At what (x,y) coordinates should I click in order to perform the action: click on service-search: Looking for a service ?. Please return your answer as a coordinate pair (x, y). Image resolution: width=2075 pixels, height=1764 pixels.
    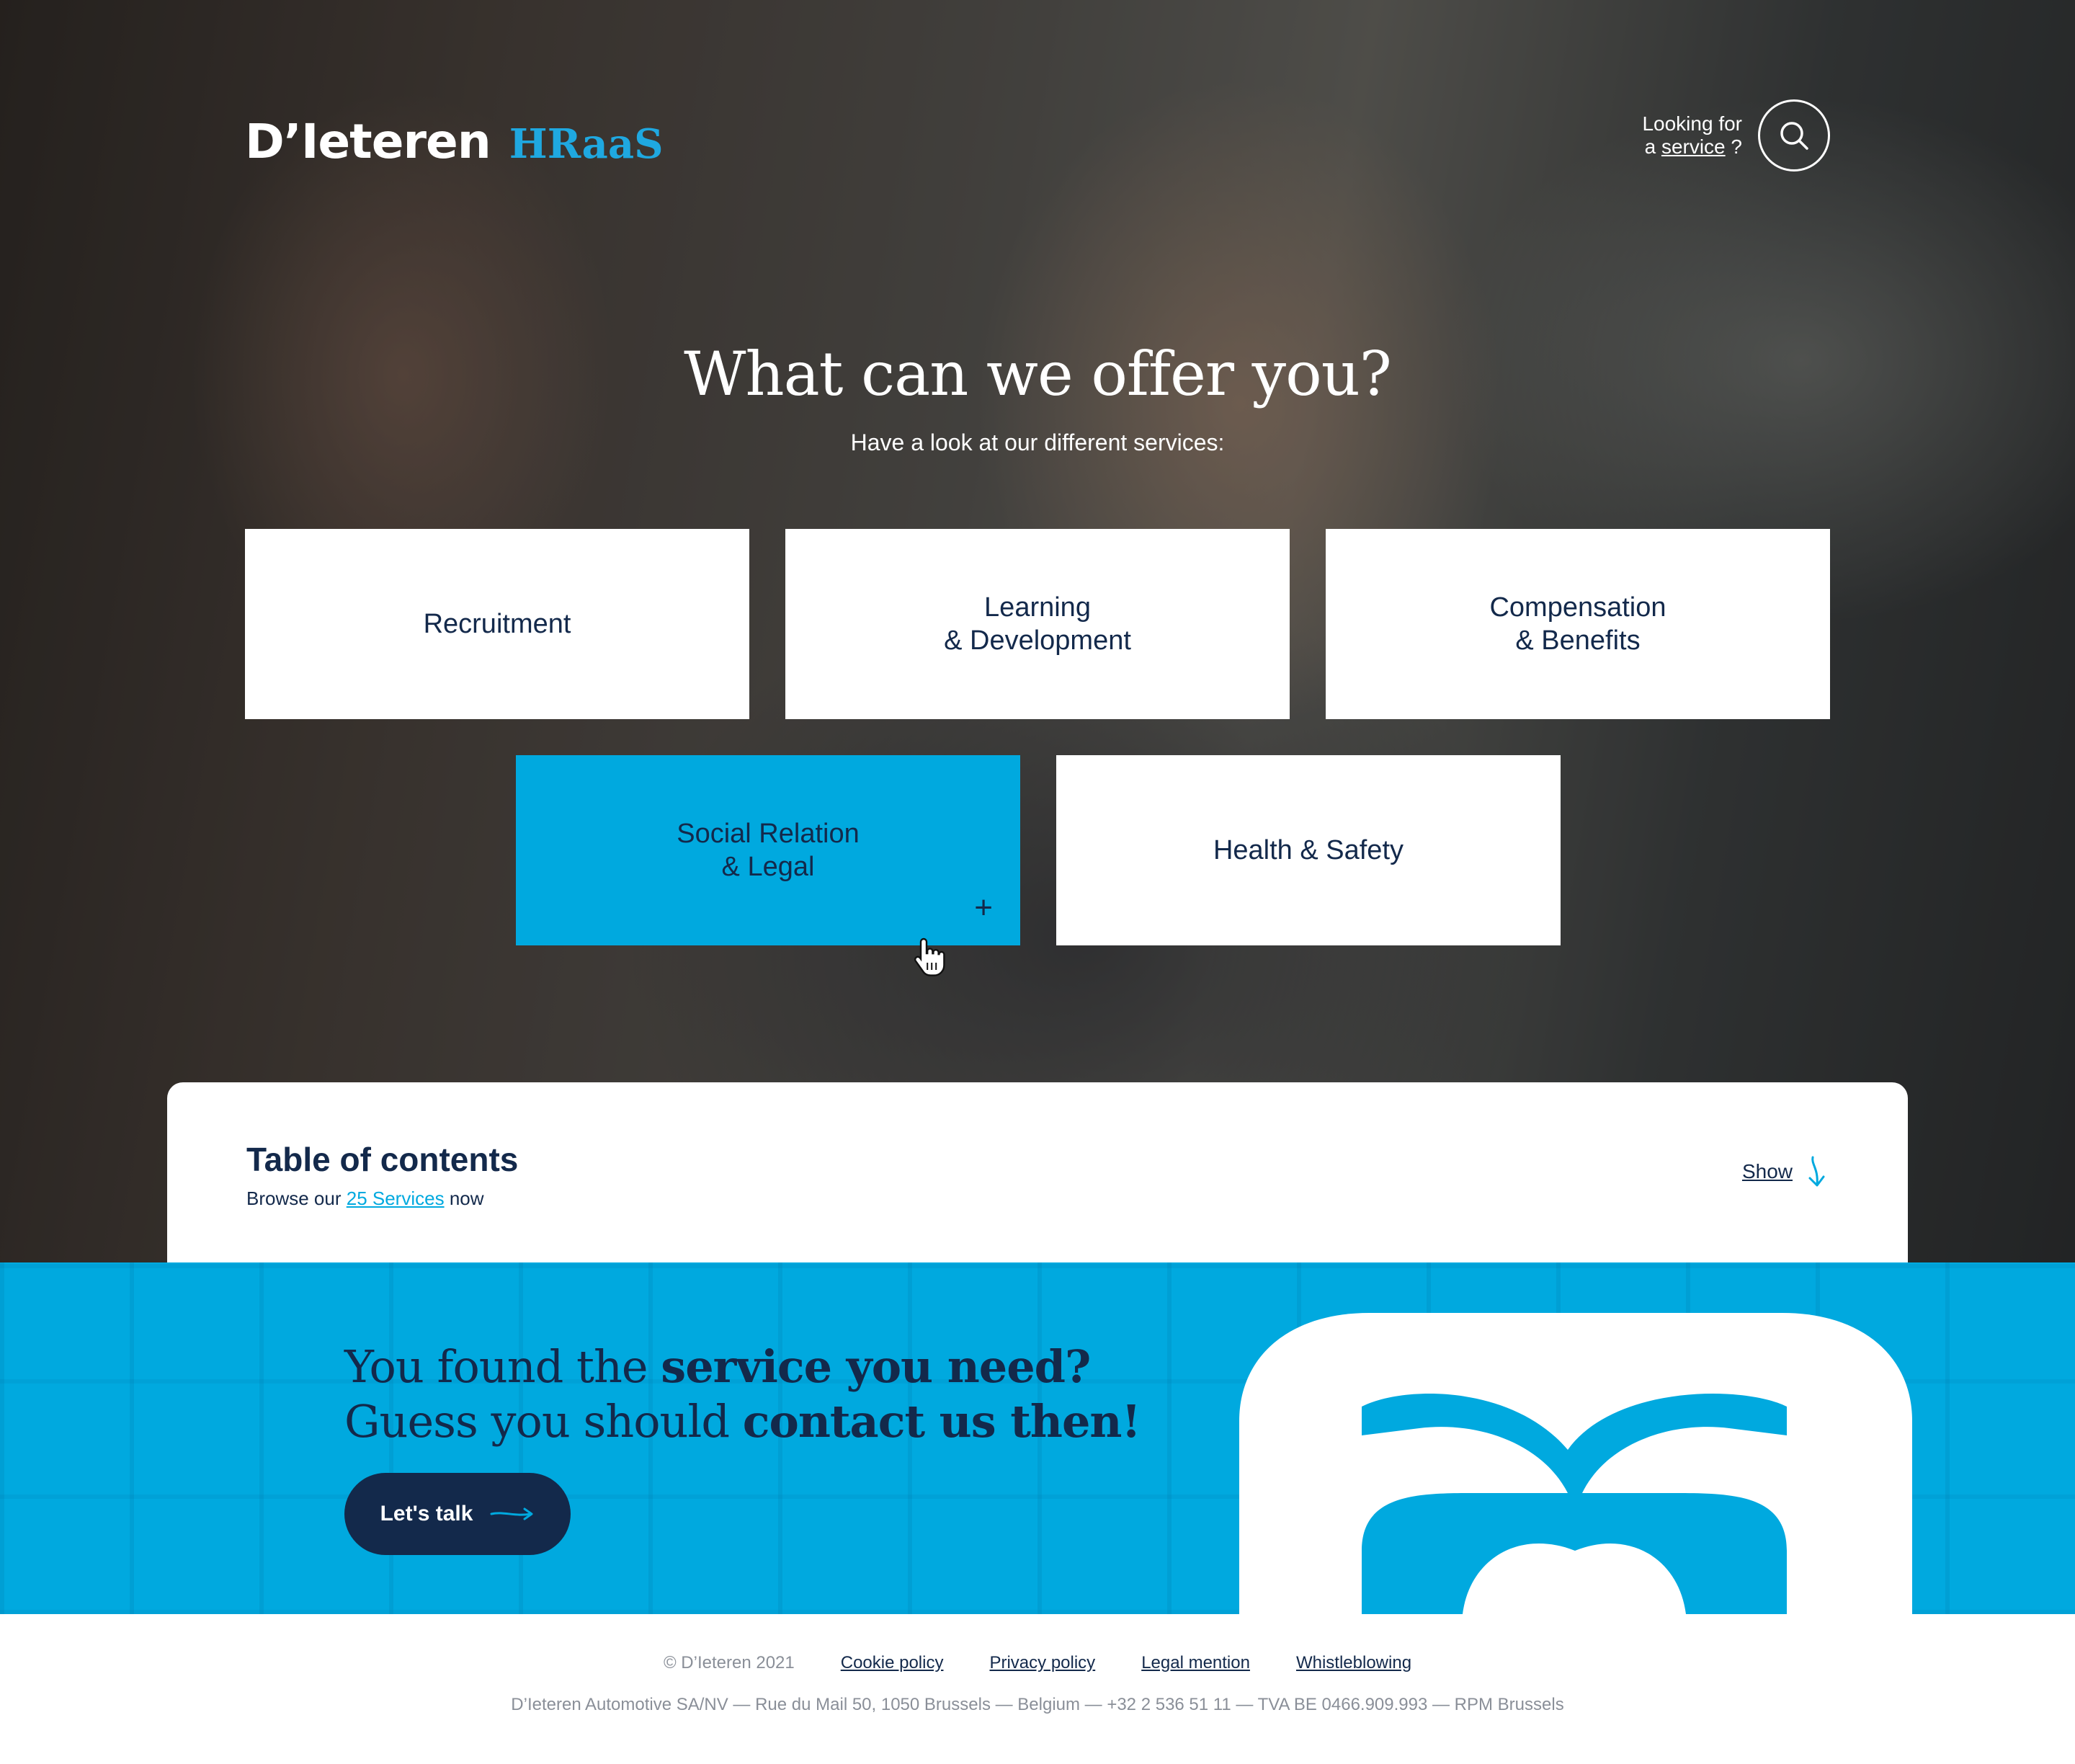
    Looking at the image, I should click on (1736, 135).